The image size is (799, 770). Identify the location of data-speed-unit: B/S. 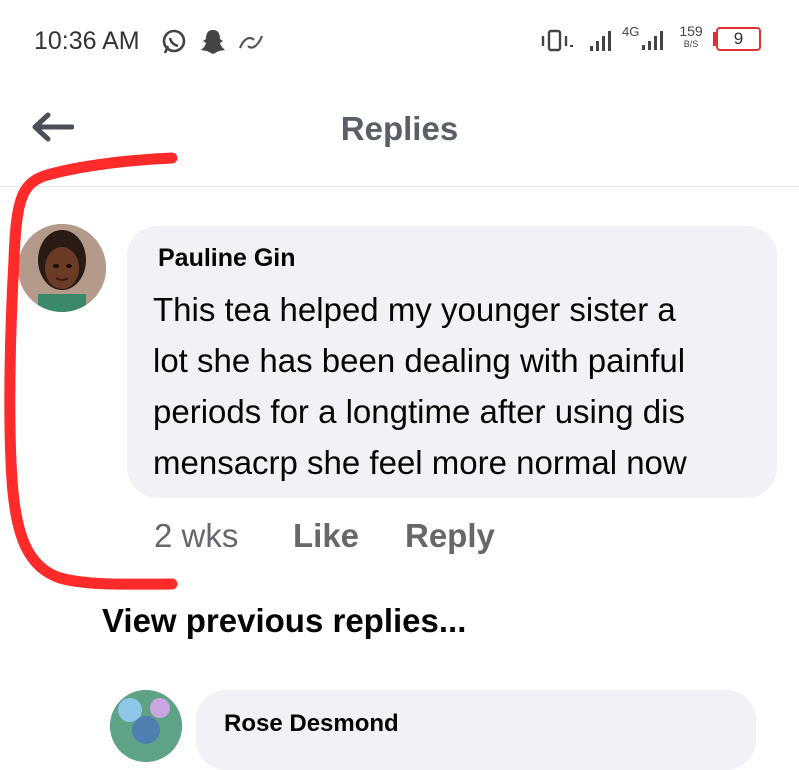
(691, 44).